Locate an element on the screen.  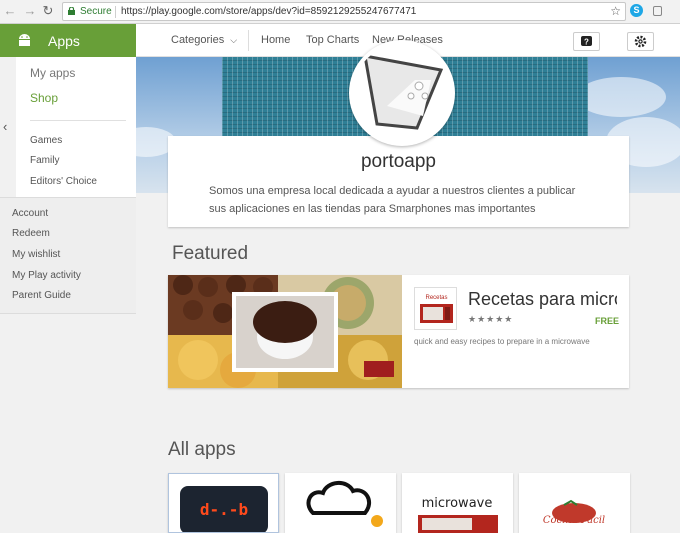
app-card: microwave is located at coordinates (457, 503).